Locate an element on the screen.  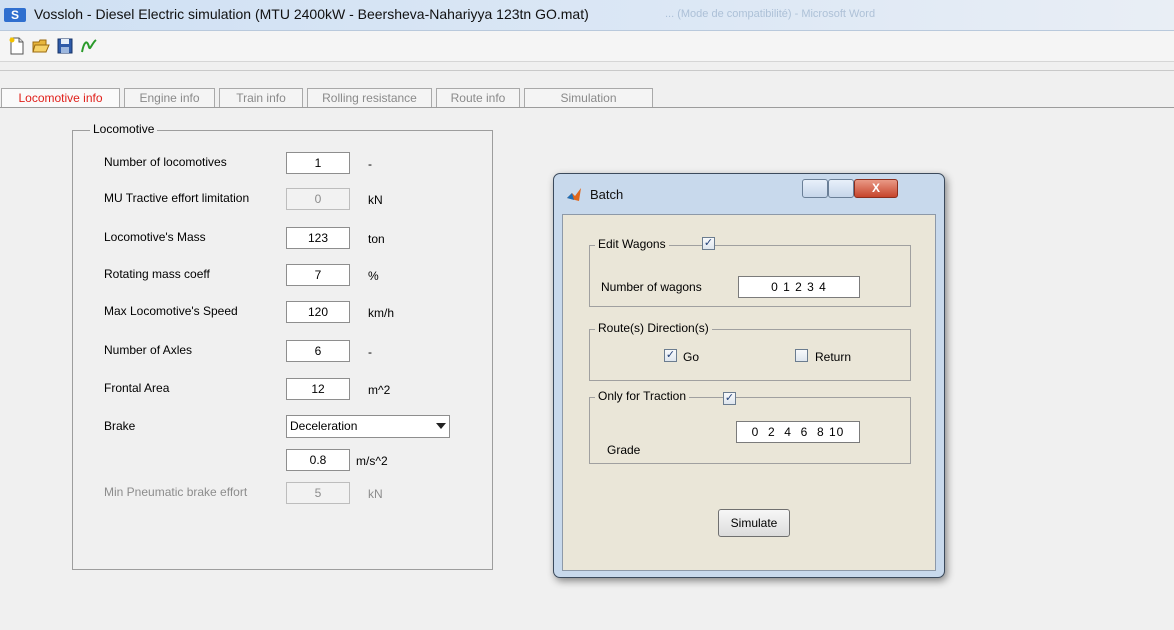
route-direction-title: Route(s) Direction(s) is located at coordinates (653, 328).